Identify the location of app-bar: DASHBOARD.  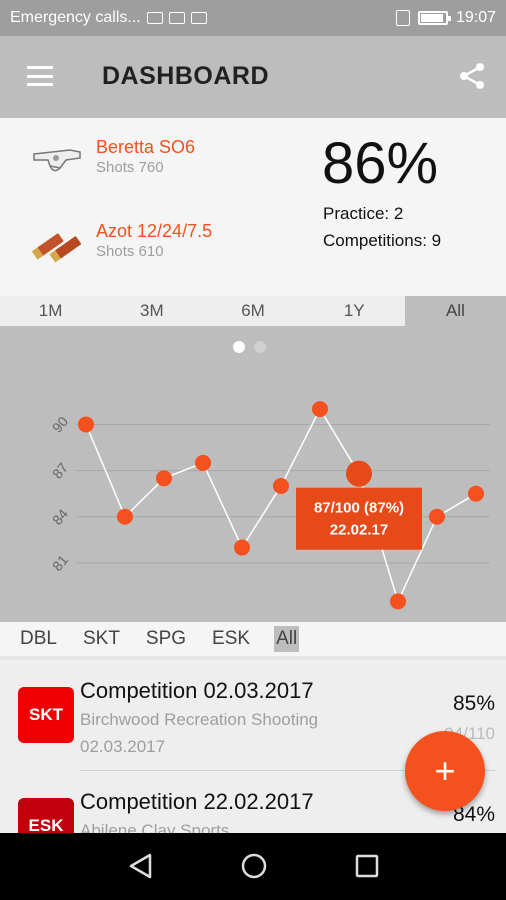
(253, 77).